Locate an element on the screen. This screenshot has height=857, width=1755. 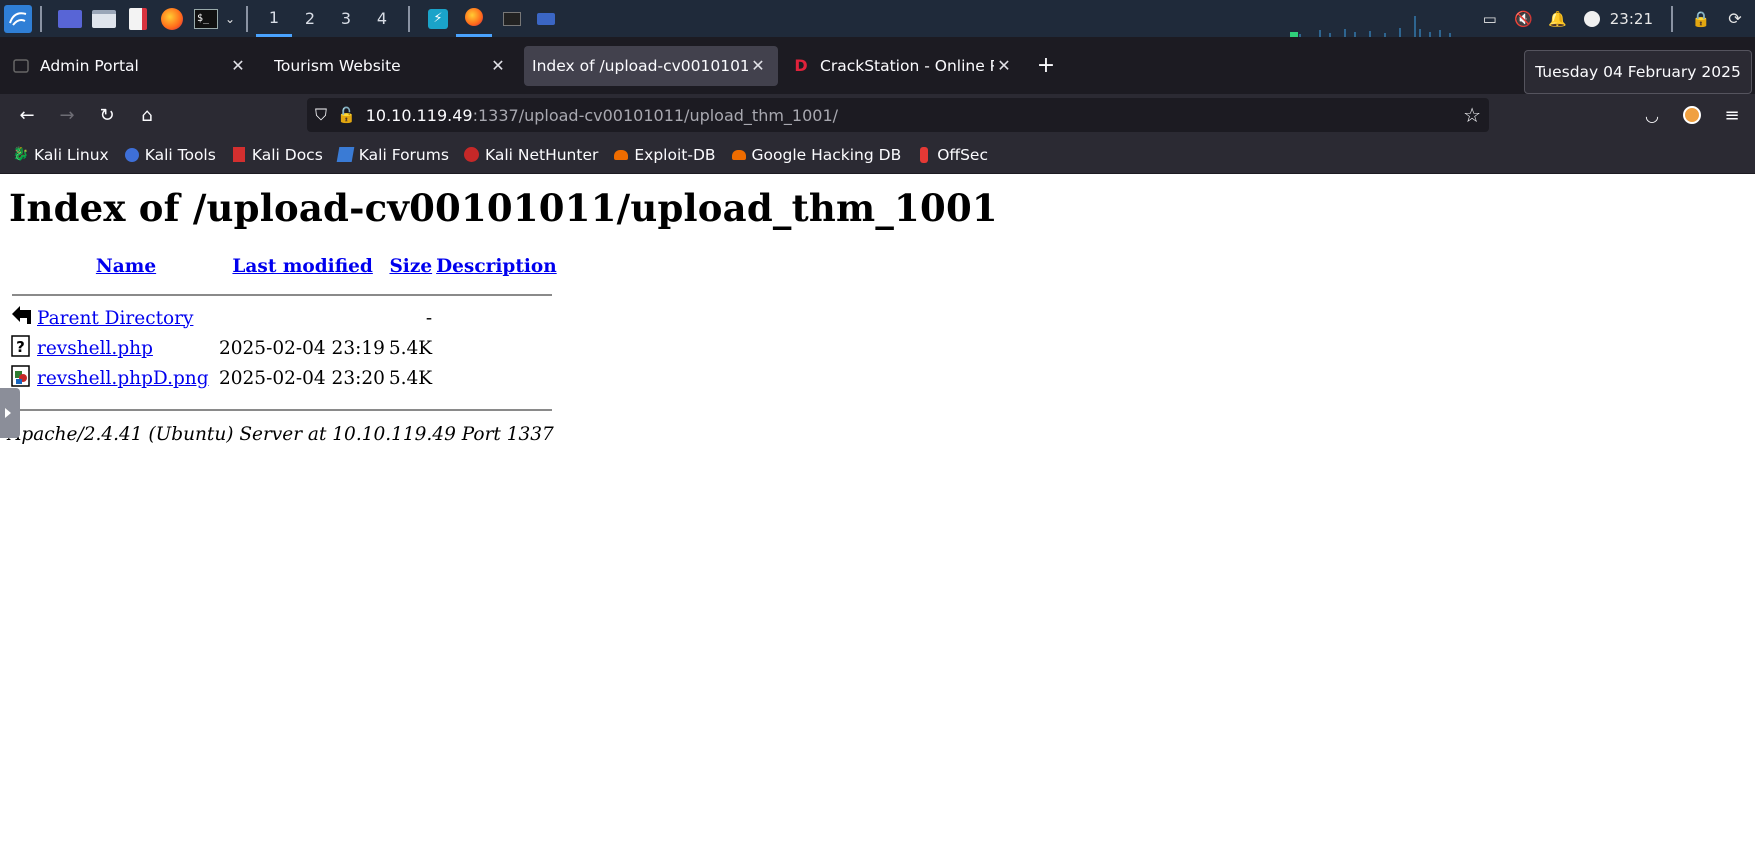
offsec-icon is located at coordinates (924, 155).